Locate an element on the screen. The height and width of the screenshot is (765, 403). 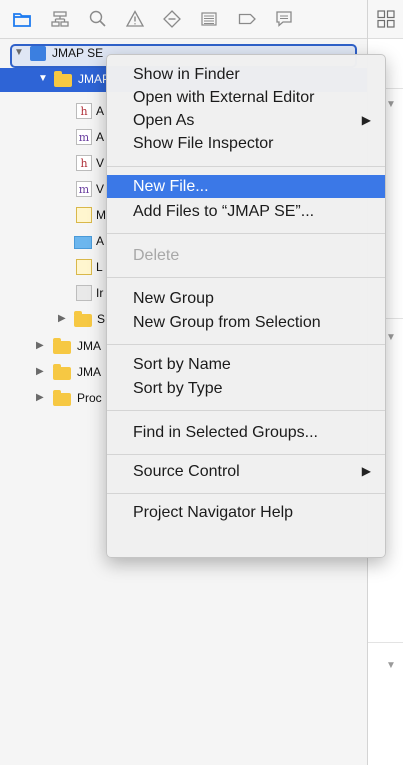
menu-item-source-control: Source Control ▶ is located at coordinates (246, 471).